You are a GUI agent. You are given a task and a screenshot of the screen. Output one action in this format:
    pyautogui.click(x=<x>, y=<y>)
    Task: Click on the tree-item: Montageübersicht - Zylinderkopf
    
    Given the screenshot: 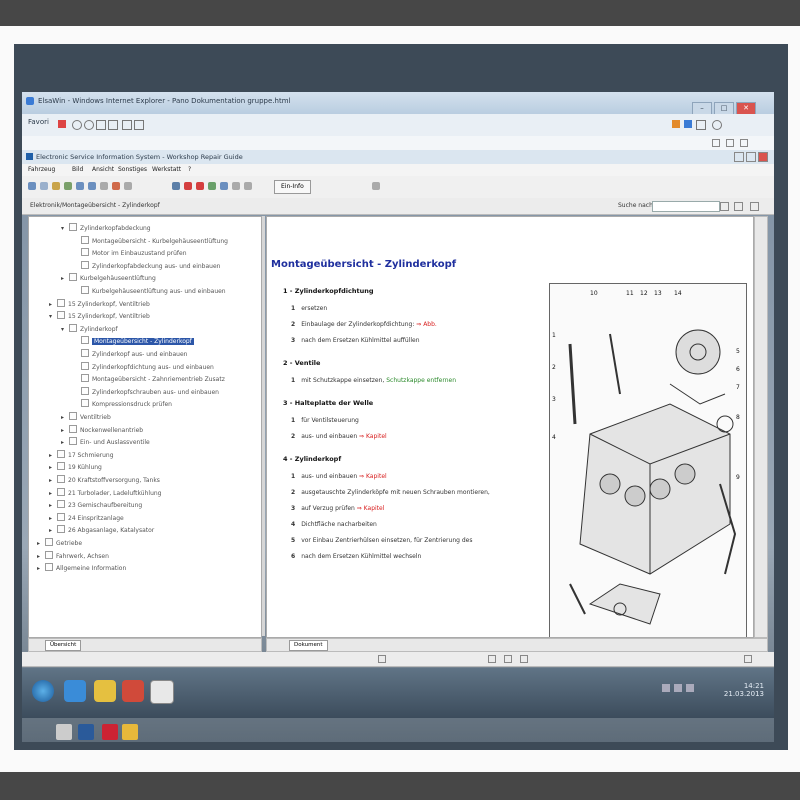 What is the action you would take?
    pyautogui.click(x=133, y=341)
    